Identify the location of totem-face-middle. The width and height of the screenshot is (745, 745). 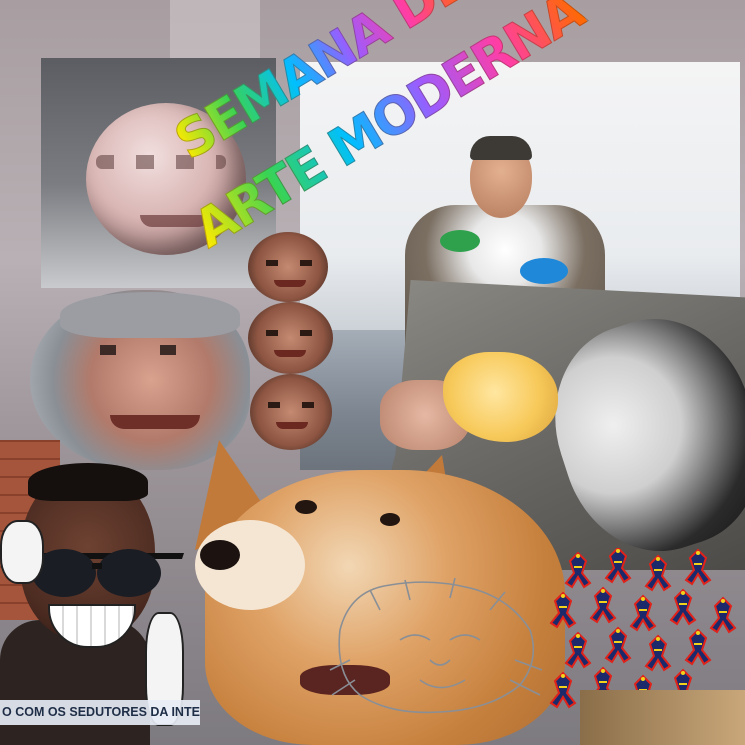
(290, 338).